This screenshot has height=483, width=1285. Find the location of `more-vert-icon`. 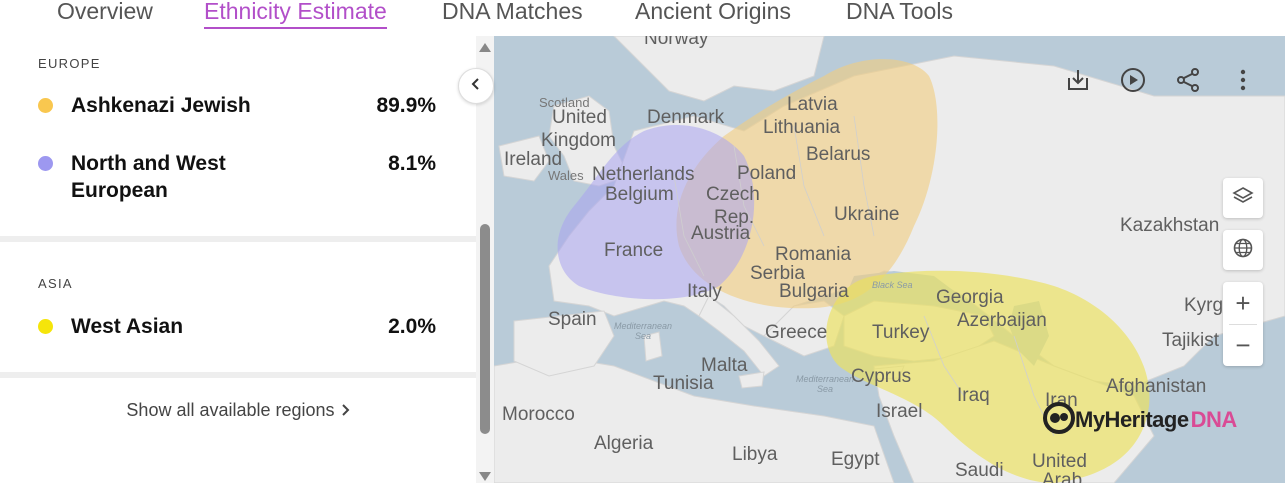

more-vert-icon is located at coordinates (1243, 80).